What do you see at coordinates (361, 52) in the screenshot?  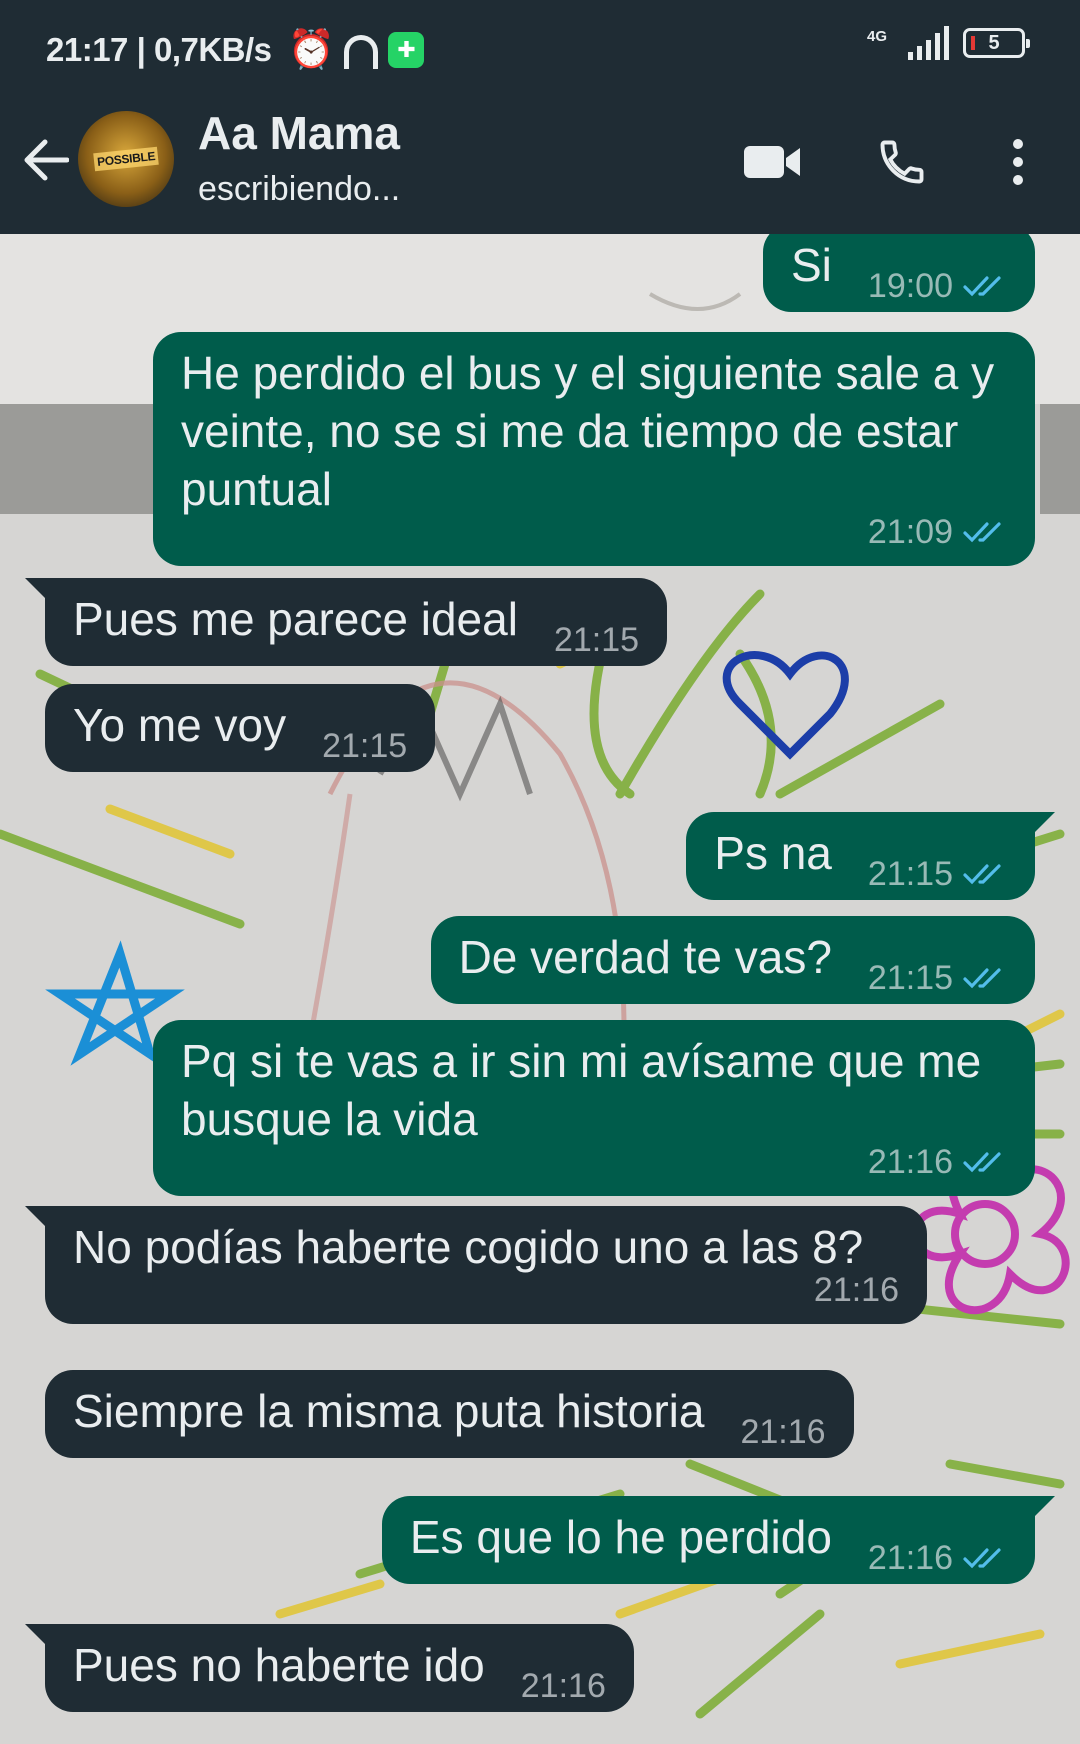 I see `headphones-icon` at bounding box center [361, 52].